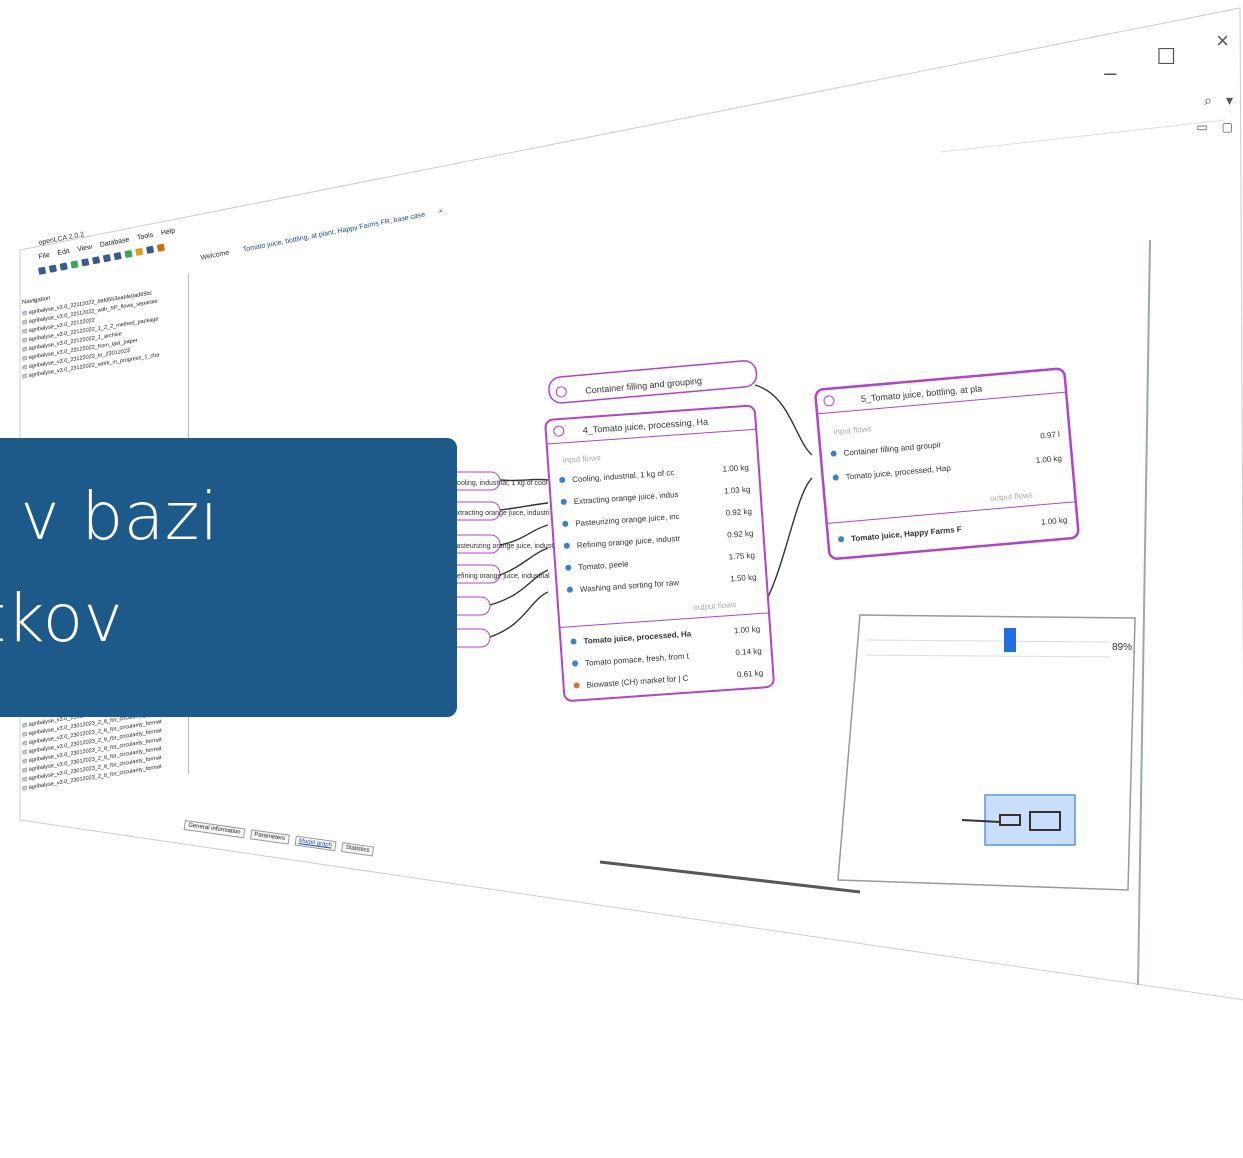 The width and height of the screenshot is (1243, 1158). Describe the element at coordinates (1010, 640) in the screenshot. I see `zoom-slider-handle` at that location.